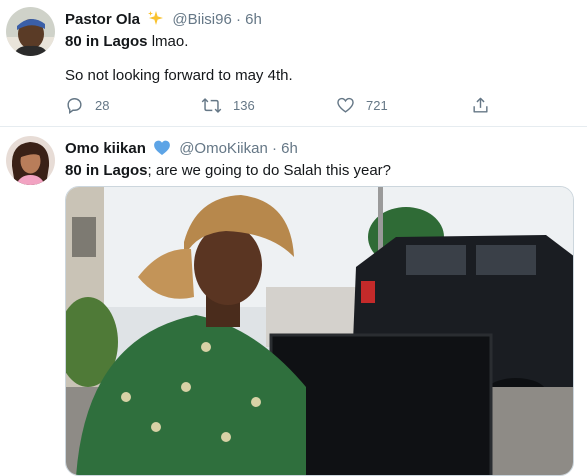 The image size is (587, 476). I want to click on tweet-header: Omo kiikan @OmoKiikan · 6h, so click(181, 150).